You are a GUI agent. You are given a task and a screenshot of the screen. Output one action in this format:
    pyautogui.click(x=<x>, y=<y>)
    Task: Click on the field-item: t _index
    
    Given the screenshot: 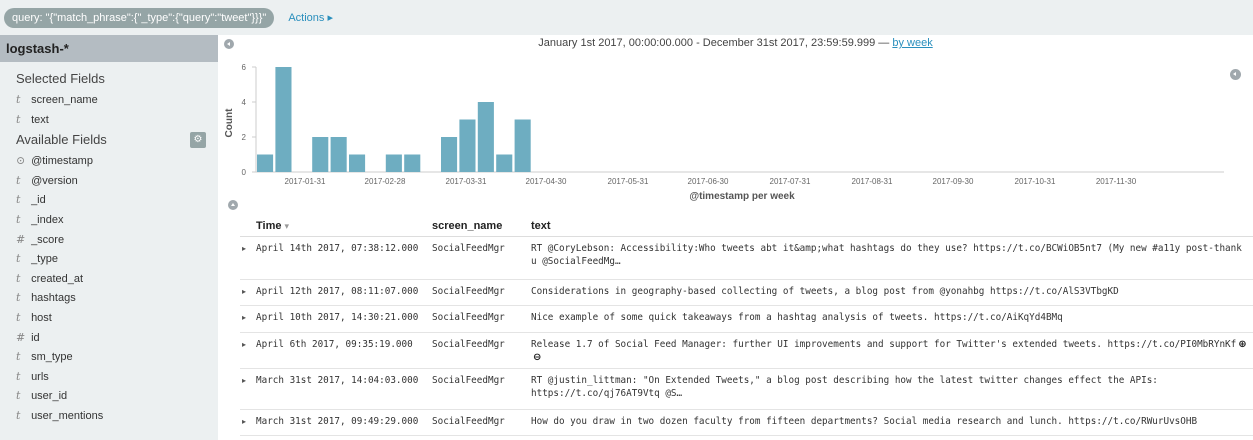 What is the action you would take?
    pyautogui.click(x=109, y=220)
    